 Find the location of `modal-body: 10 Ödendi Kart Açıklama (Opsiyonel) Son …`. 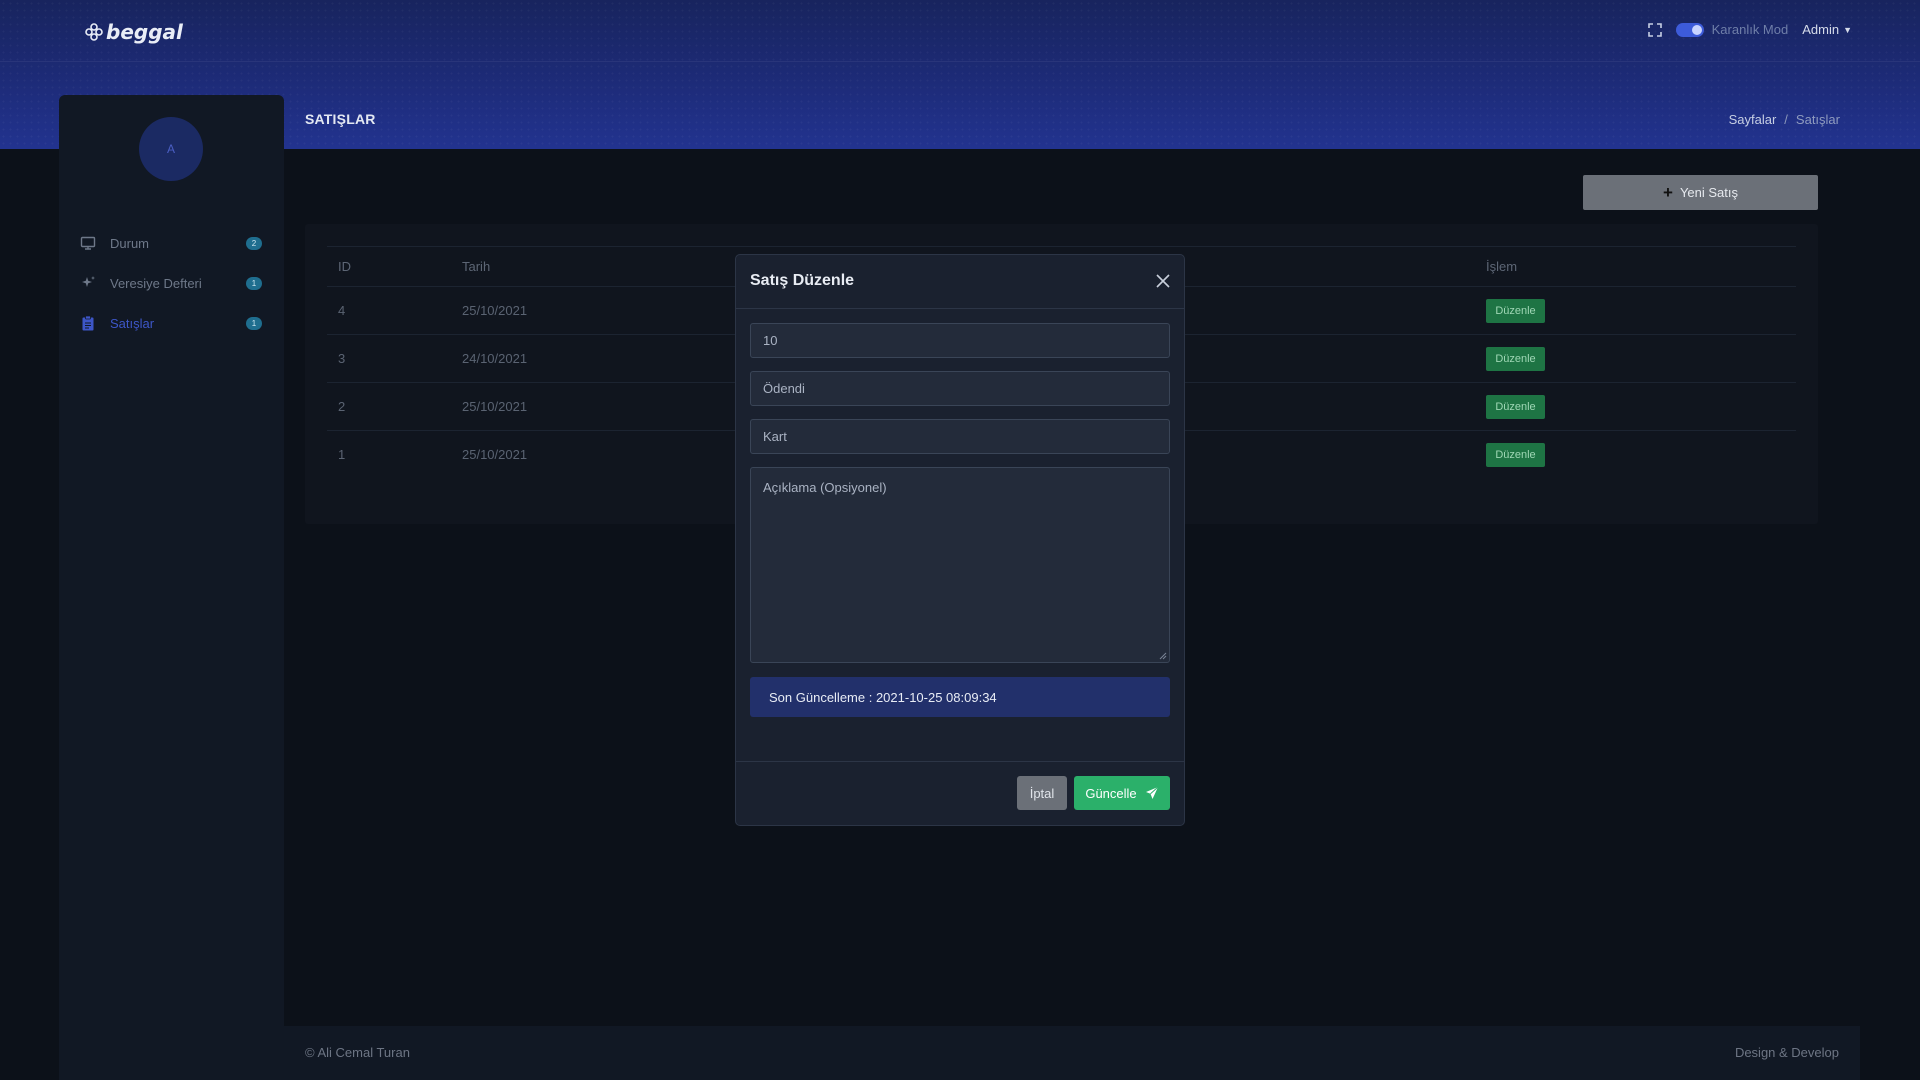

modal-body: 10 Ödendi Kart Açıklama (Opsiyonel) Son … is located at coordinates (960, 513).